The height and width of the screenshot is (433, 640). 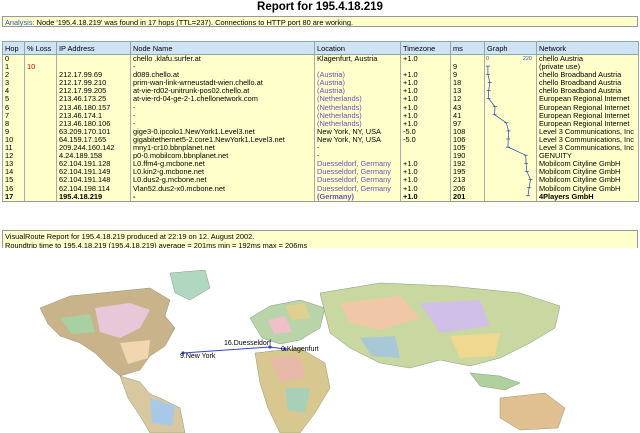 What do you see at coordinates (222, 156) in the screenshot?
I see `node-name-cell: p0-0.mobilcom.bbnplanet.net` at bounding box center [222, 156].